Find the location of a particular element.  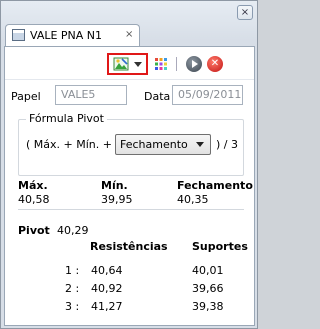

window-close-button: × is located at coordinates (245, 12).